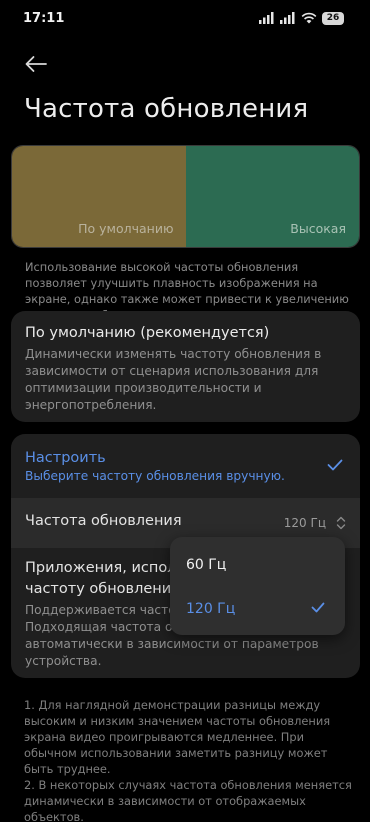  Describe the element at coordinates (272, 196) in the screenshot. I see `preview-high-panel: Высокая` at that location.